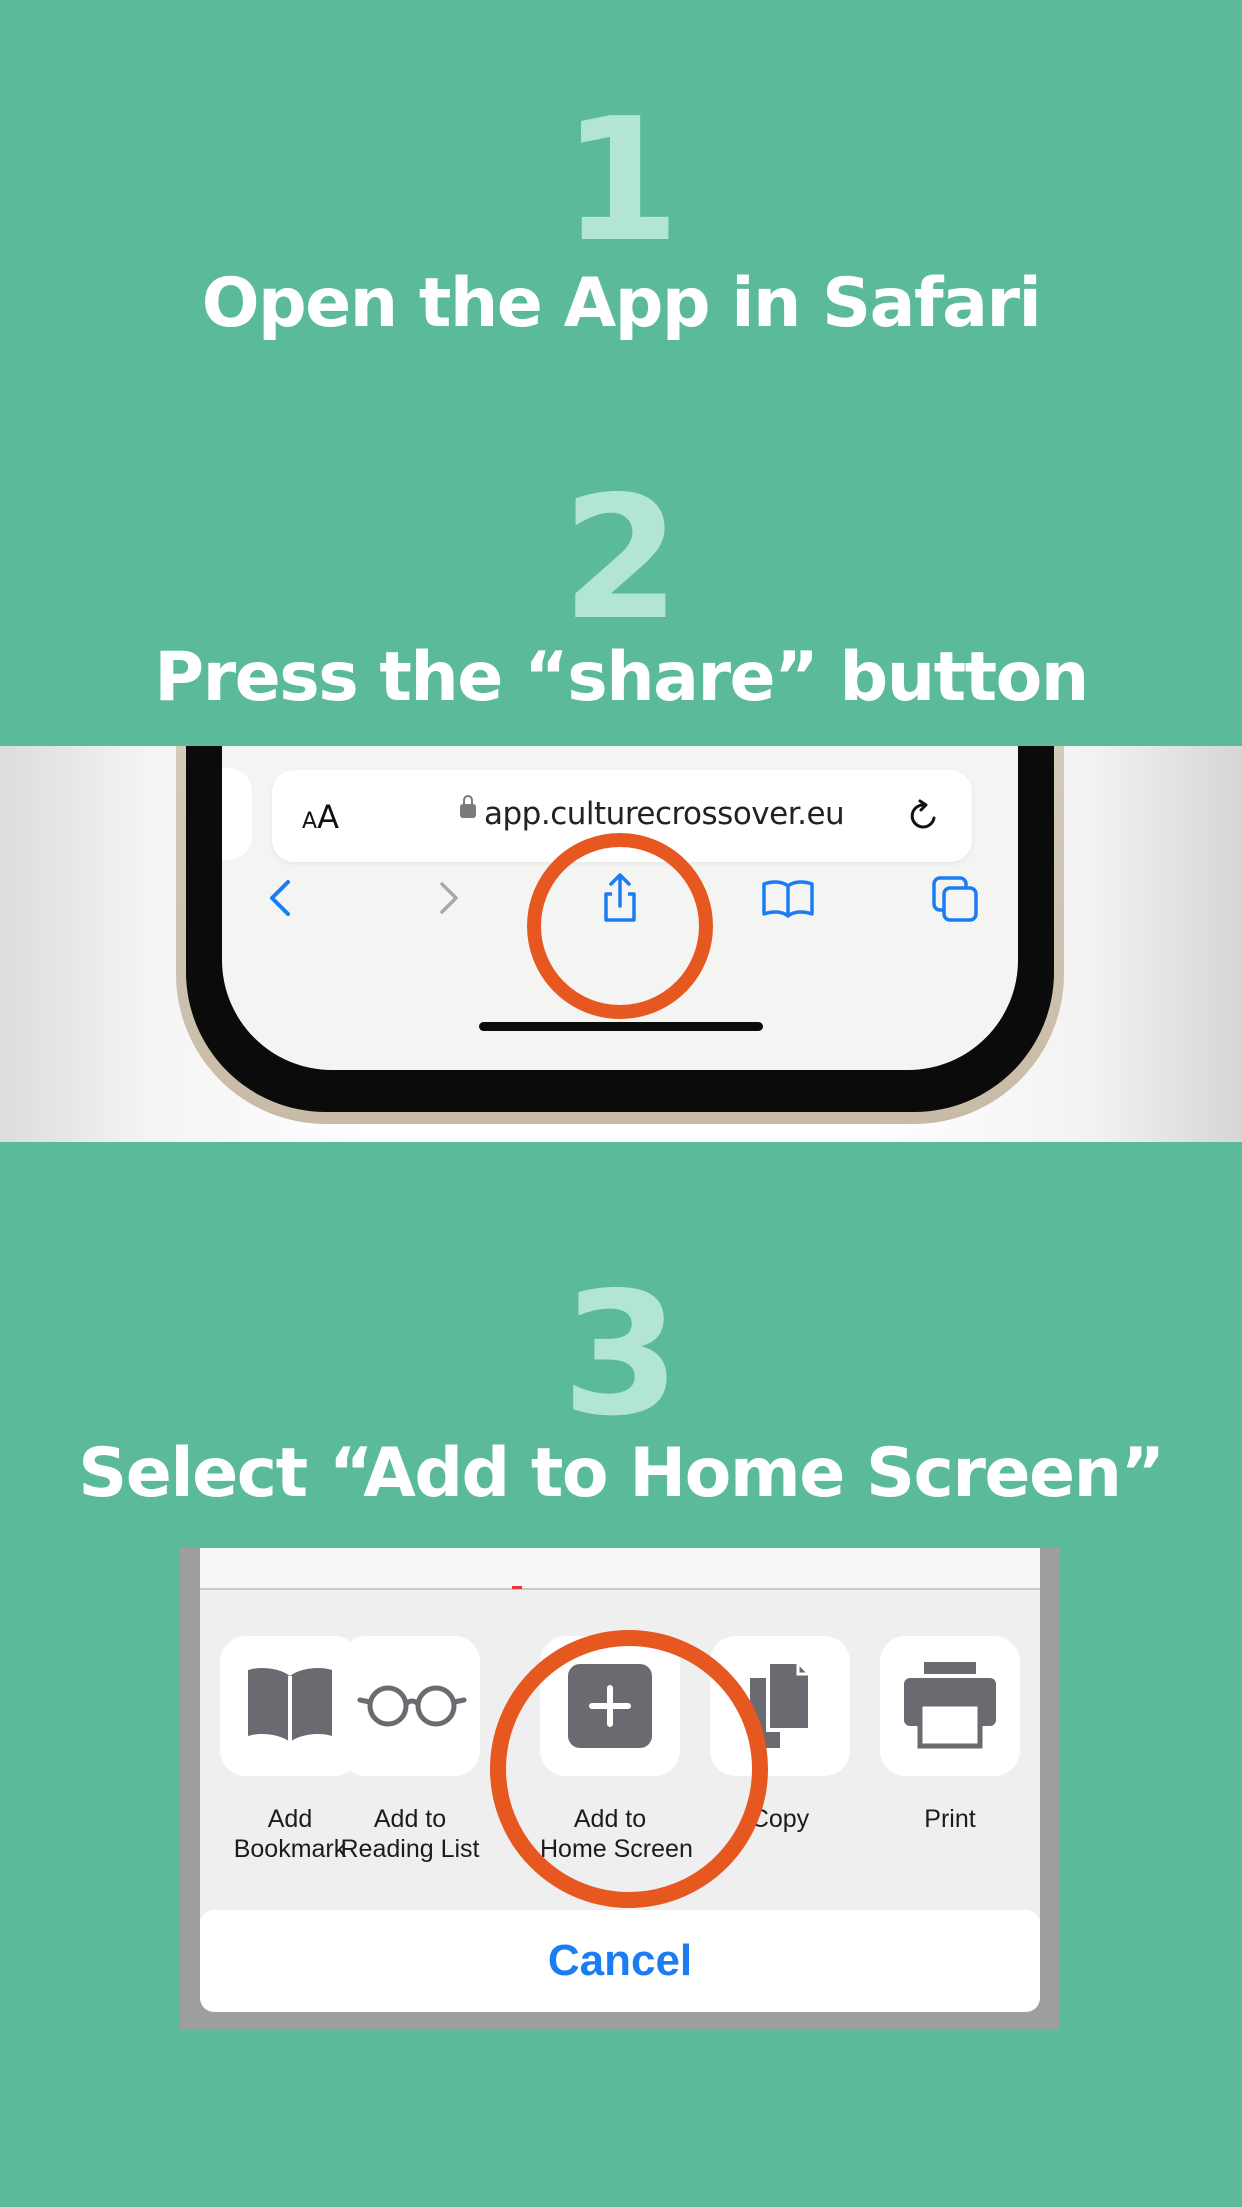 The image size is (1242, 2207). I want to click on book-icon, so click(290, 1705).